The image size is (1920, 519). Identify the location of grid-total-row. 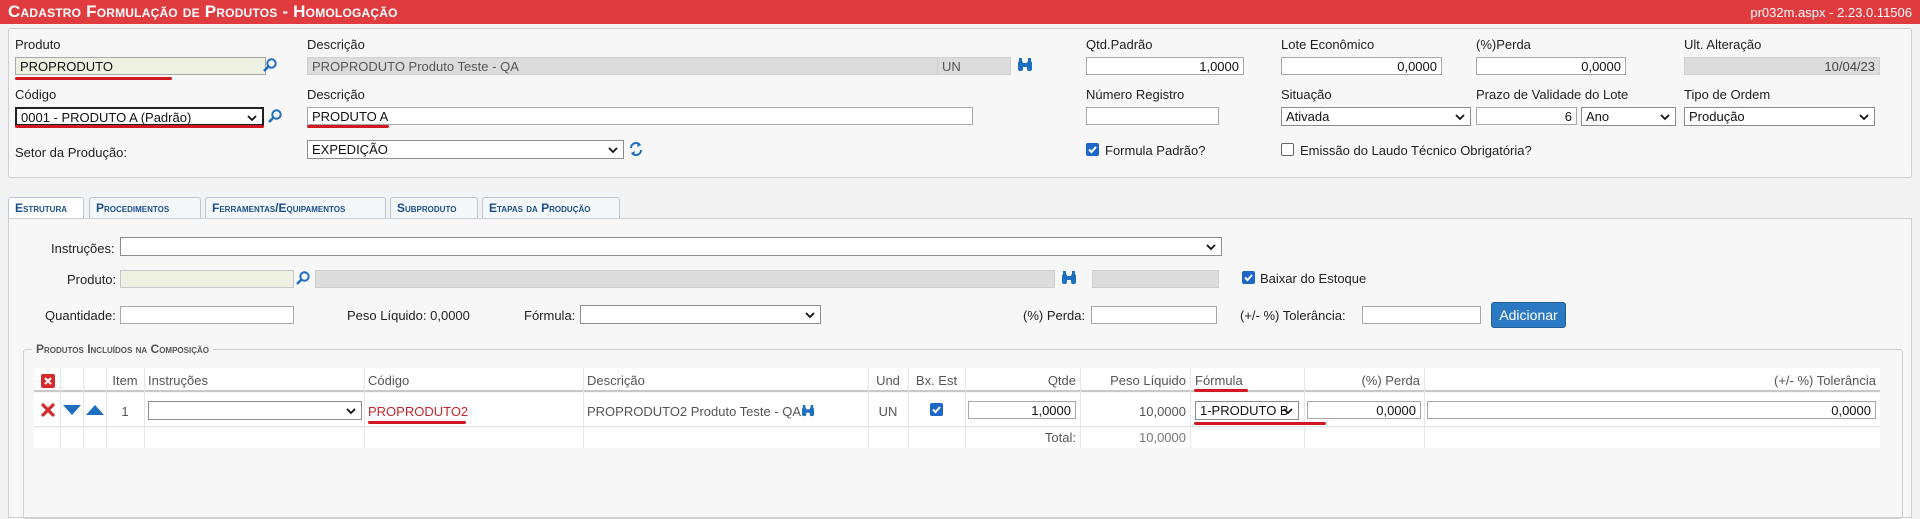
(957, 438).